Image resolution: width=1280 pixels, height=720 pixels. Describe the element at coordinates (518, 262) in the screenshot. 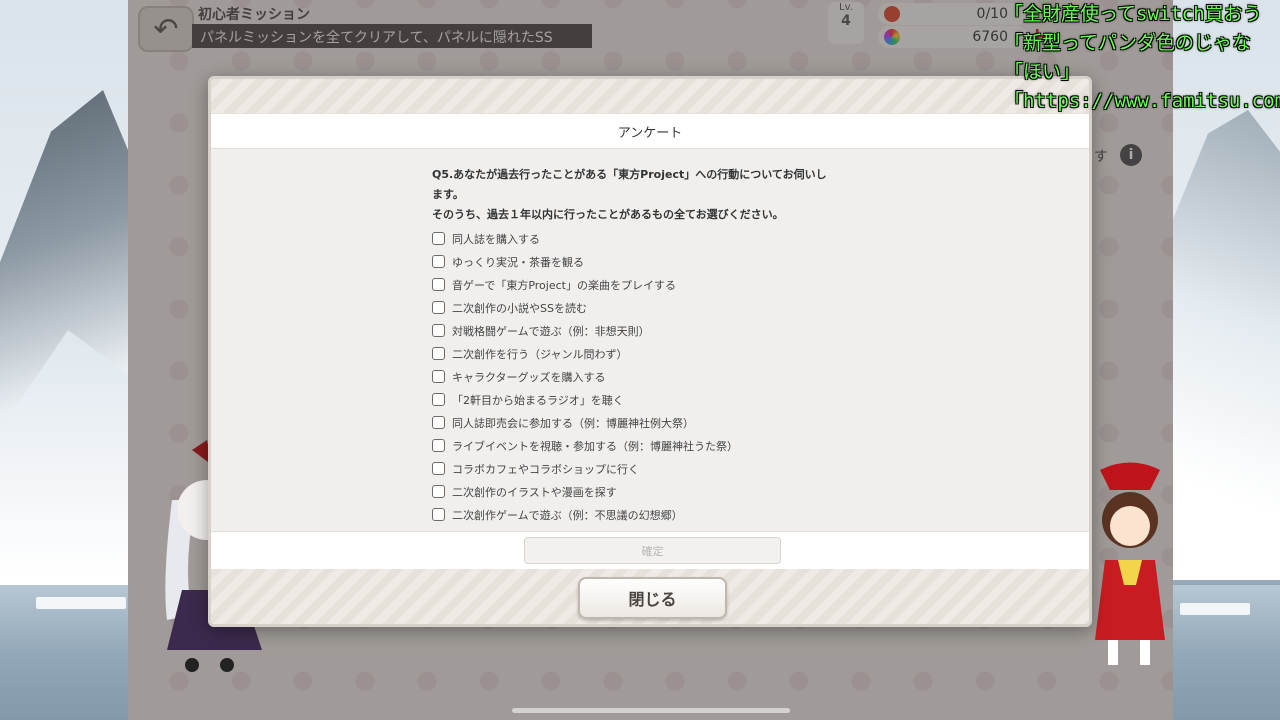

I see `option-label: ゆっくり実況・茶番を観る` at that location.